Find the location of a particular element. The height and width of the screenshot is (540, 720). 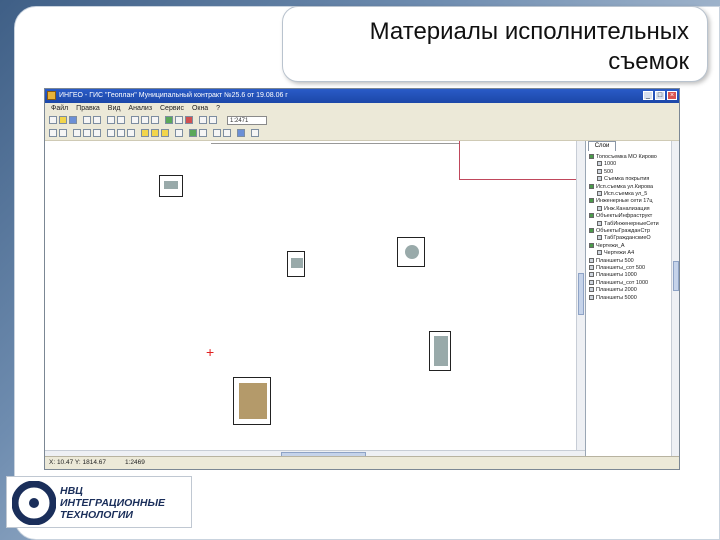

layer-add-icon is located at coordinates (169, 120).